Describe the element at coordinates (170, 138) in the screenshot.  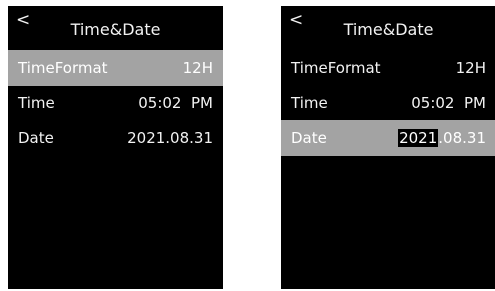
I see `menu-item-value: 2021.08.31` at that location.